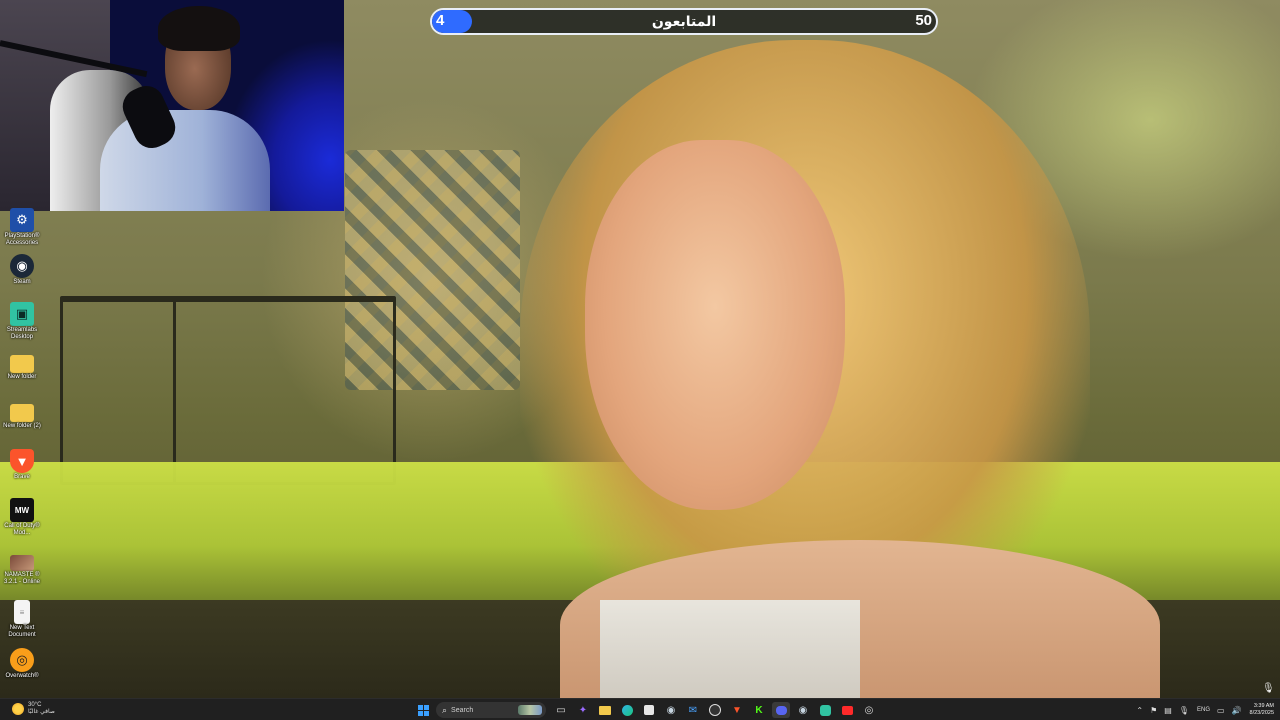 The width and height of the screenshot is (1280, 720). I want to click on taskbar-clock: 3:39 AM 8/23/2025, so click(1262, 710).